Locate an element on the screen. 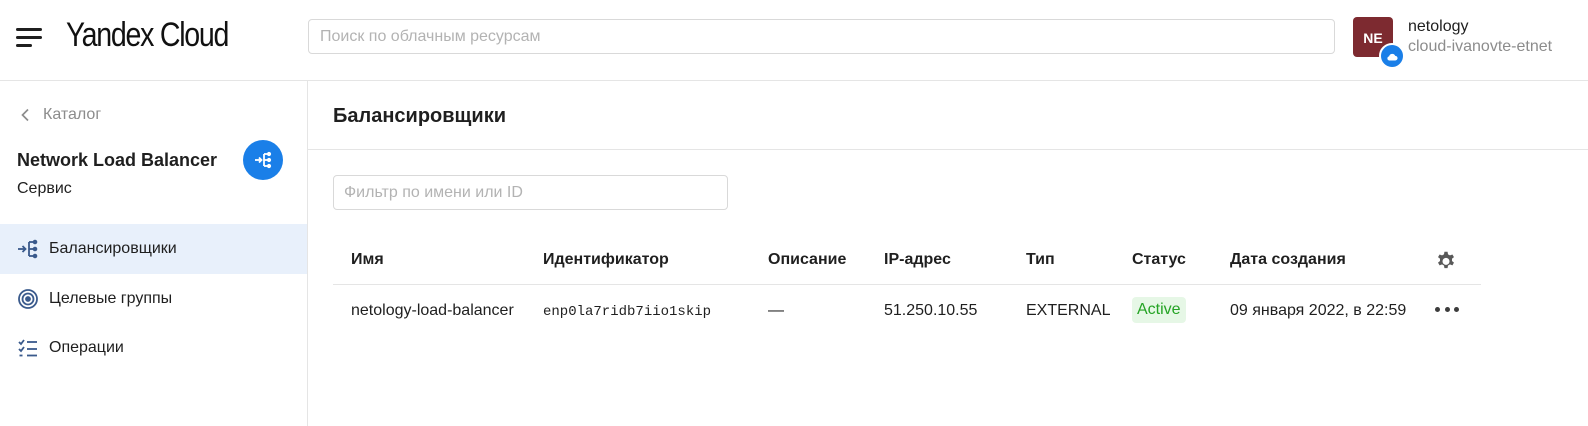 The height and width of the screenshot is (426, 1588). back-to-catalog-link: Каталог is located at coordinates (60, 115).